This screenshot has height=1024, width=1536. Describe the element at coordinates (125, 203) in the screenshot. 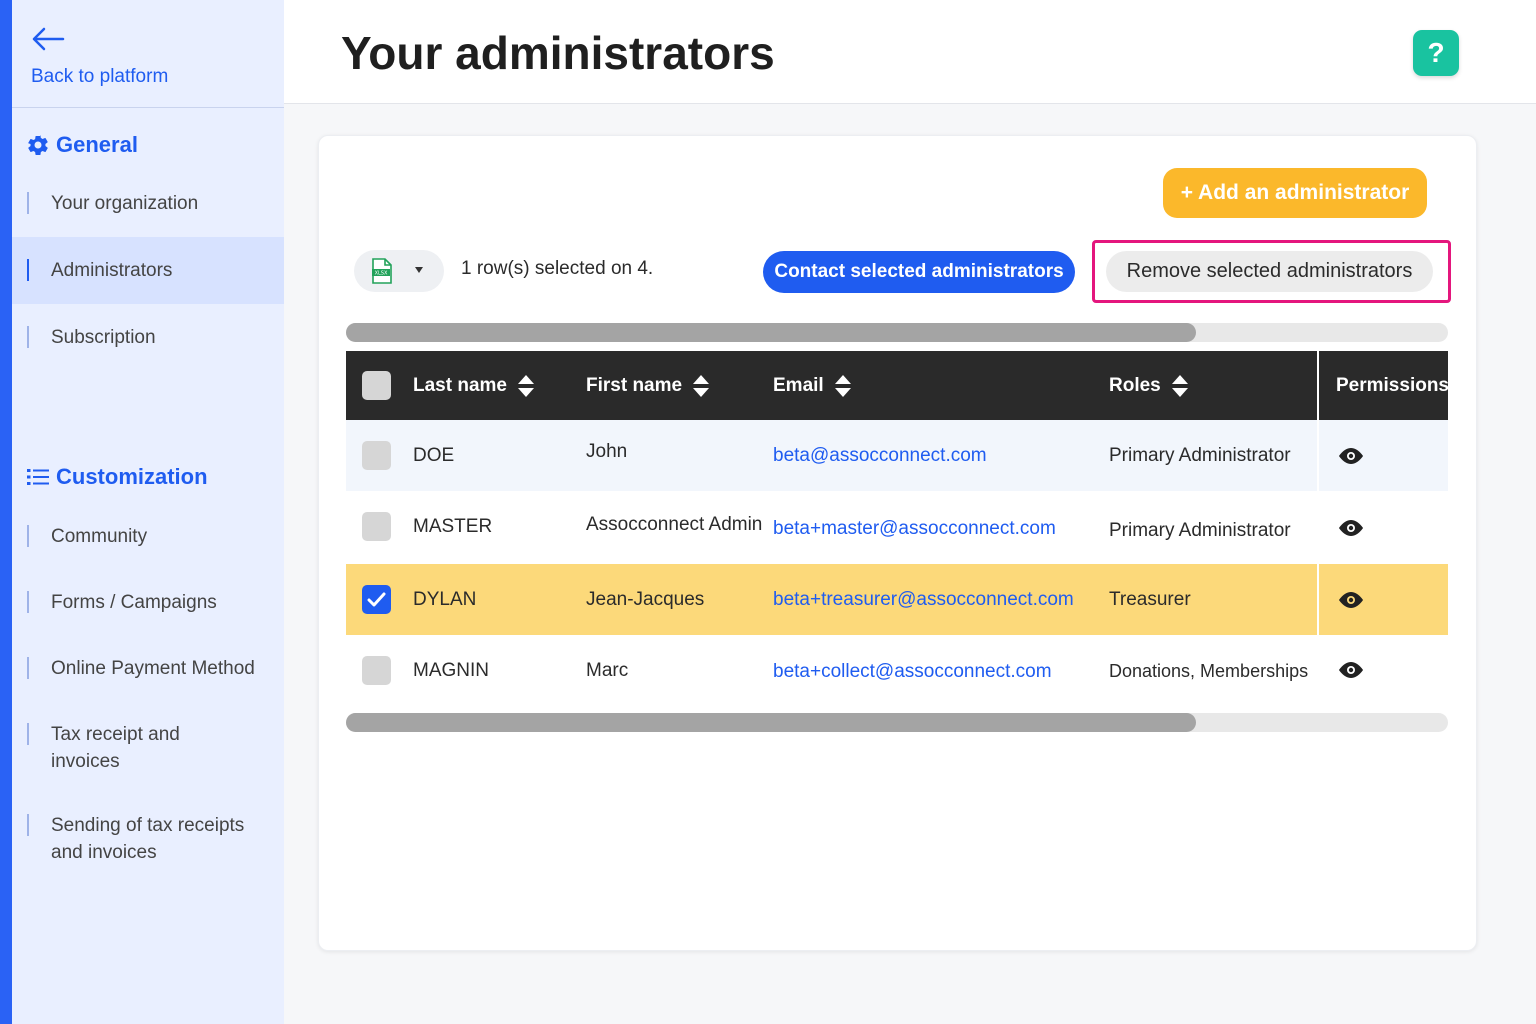

I see `sidebar-item-label: Your organization` at that location.